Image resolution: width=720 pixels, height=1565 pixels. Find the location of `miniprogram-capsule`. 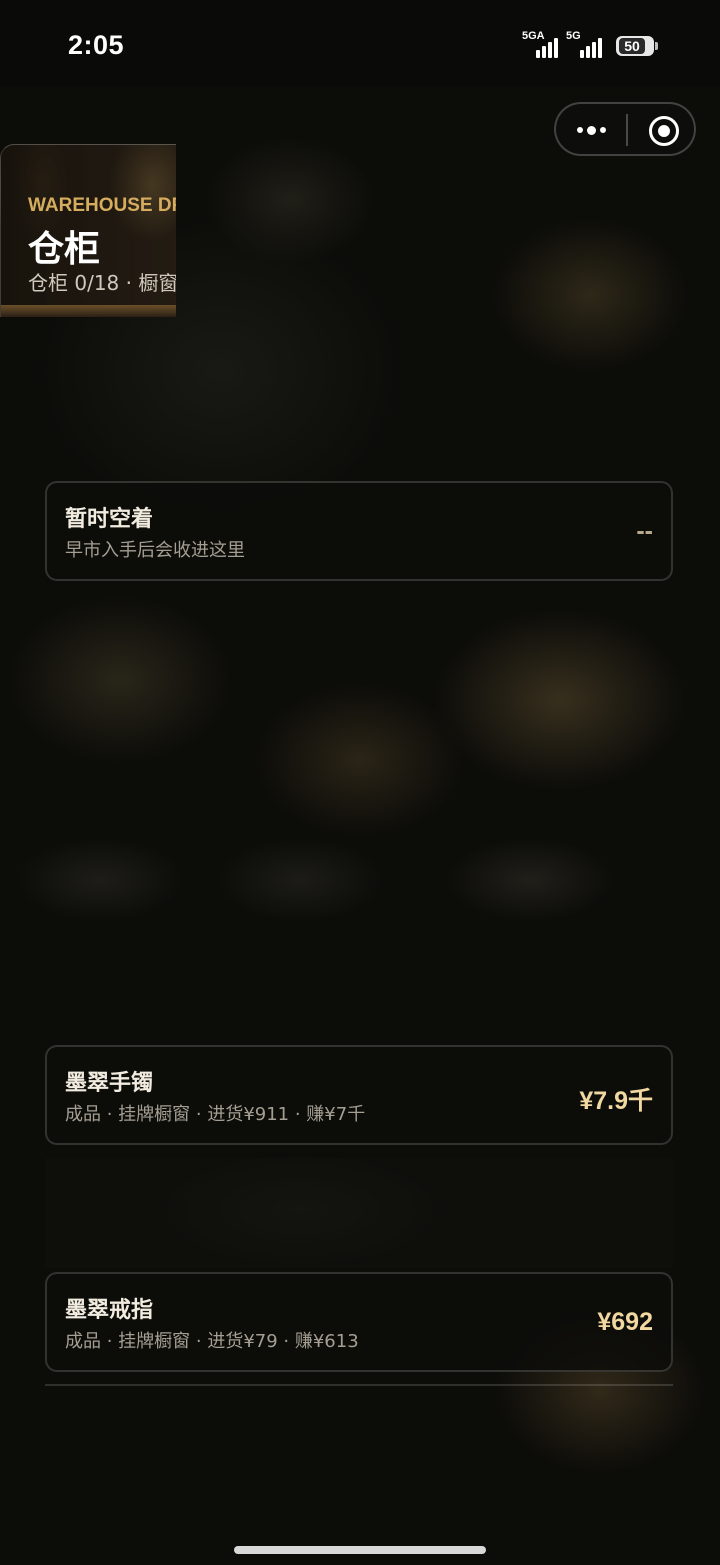

miniprogram-capsule is located at coordinates (625, 129).